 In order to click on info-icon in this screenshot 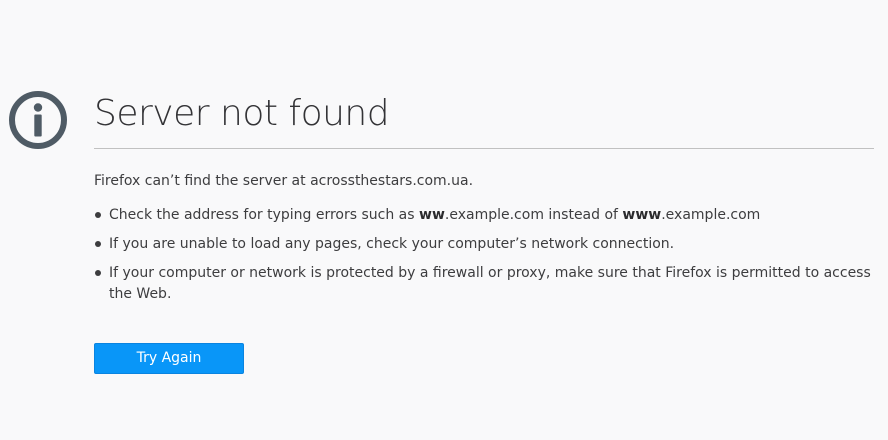, I will do `click(38, 120)`.